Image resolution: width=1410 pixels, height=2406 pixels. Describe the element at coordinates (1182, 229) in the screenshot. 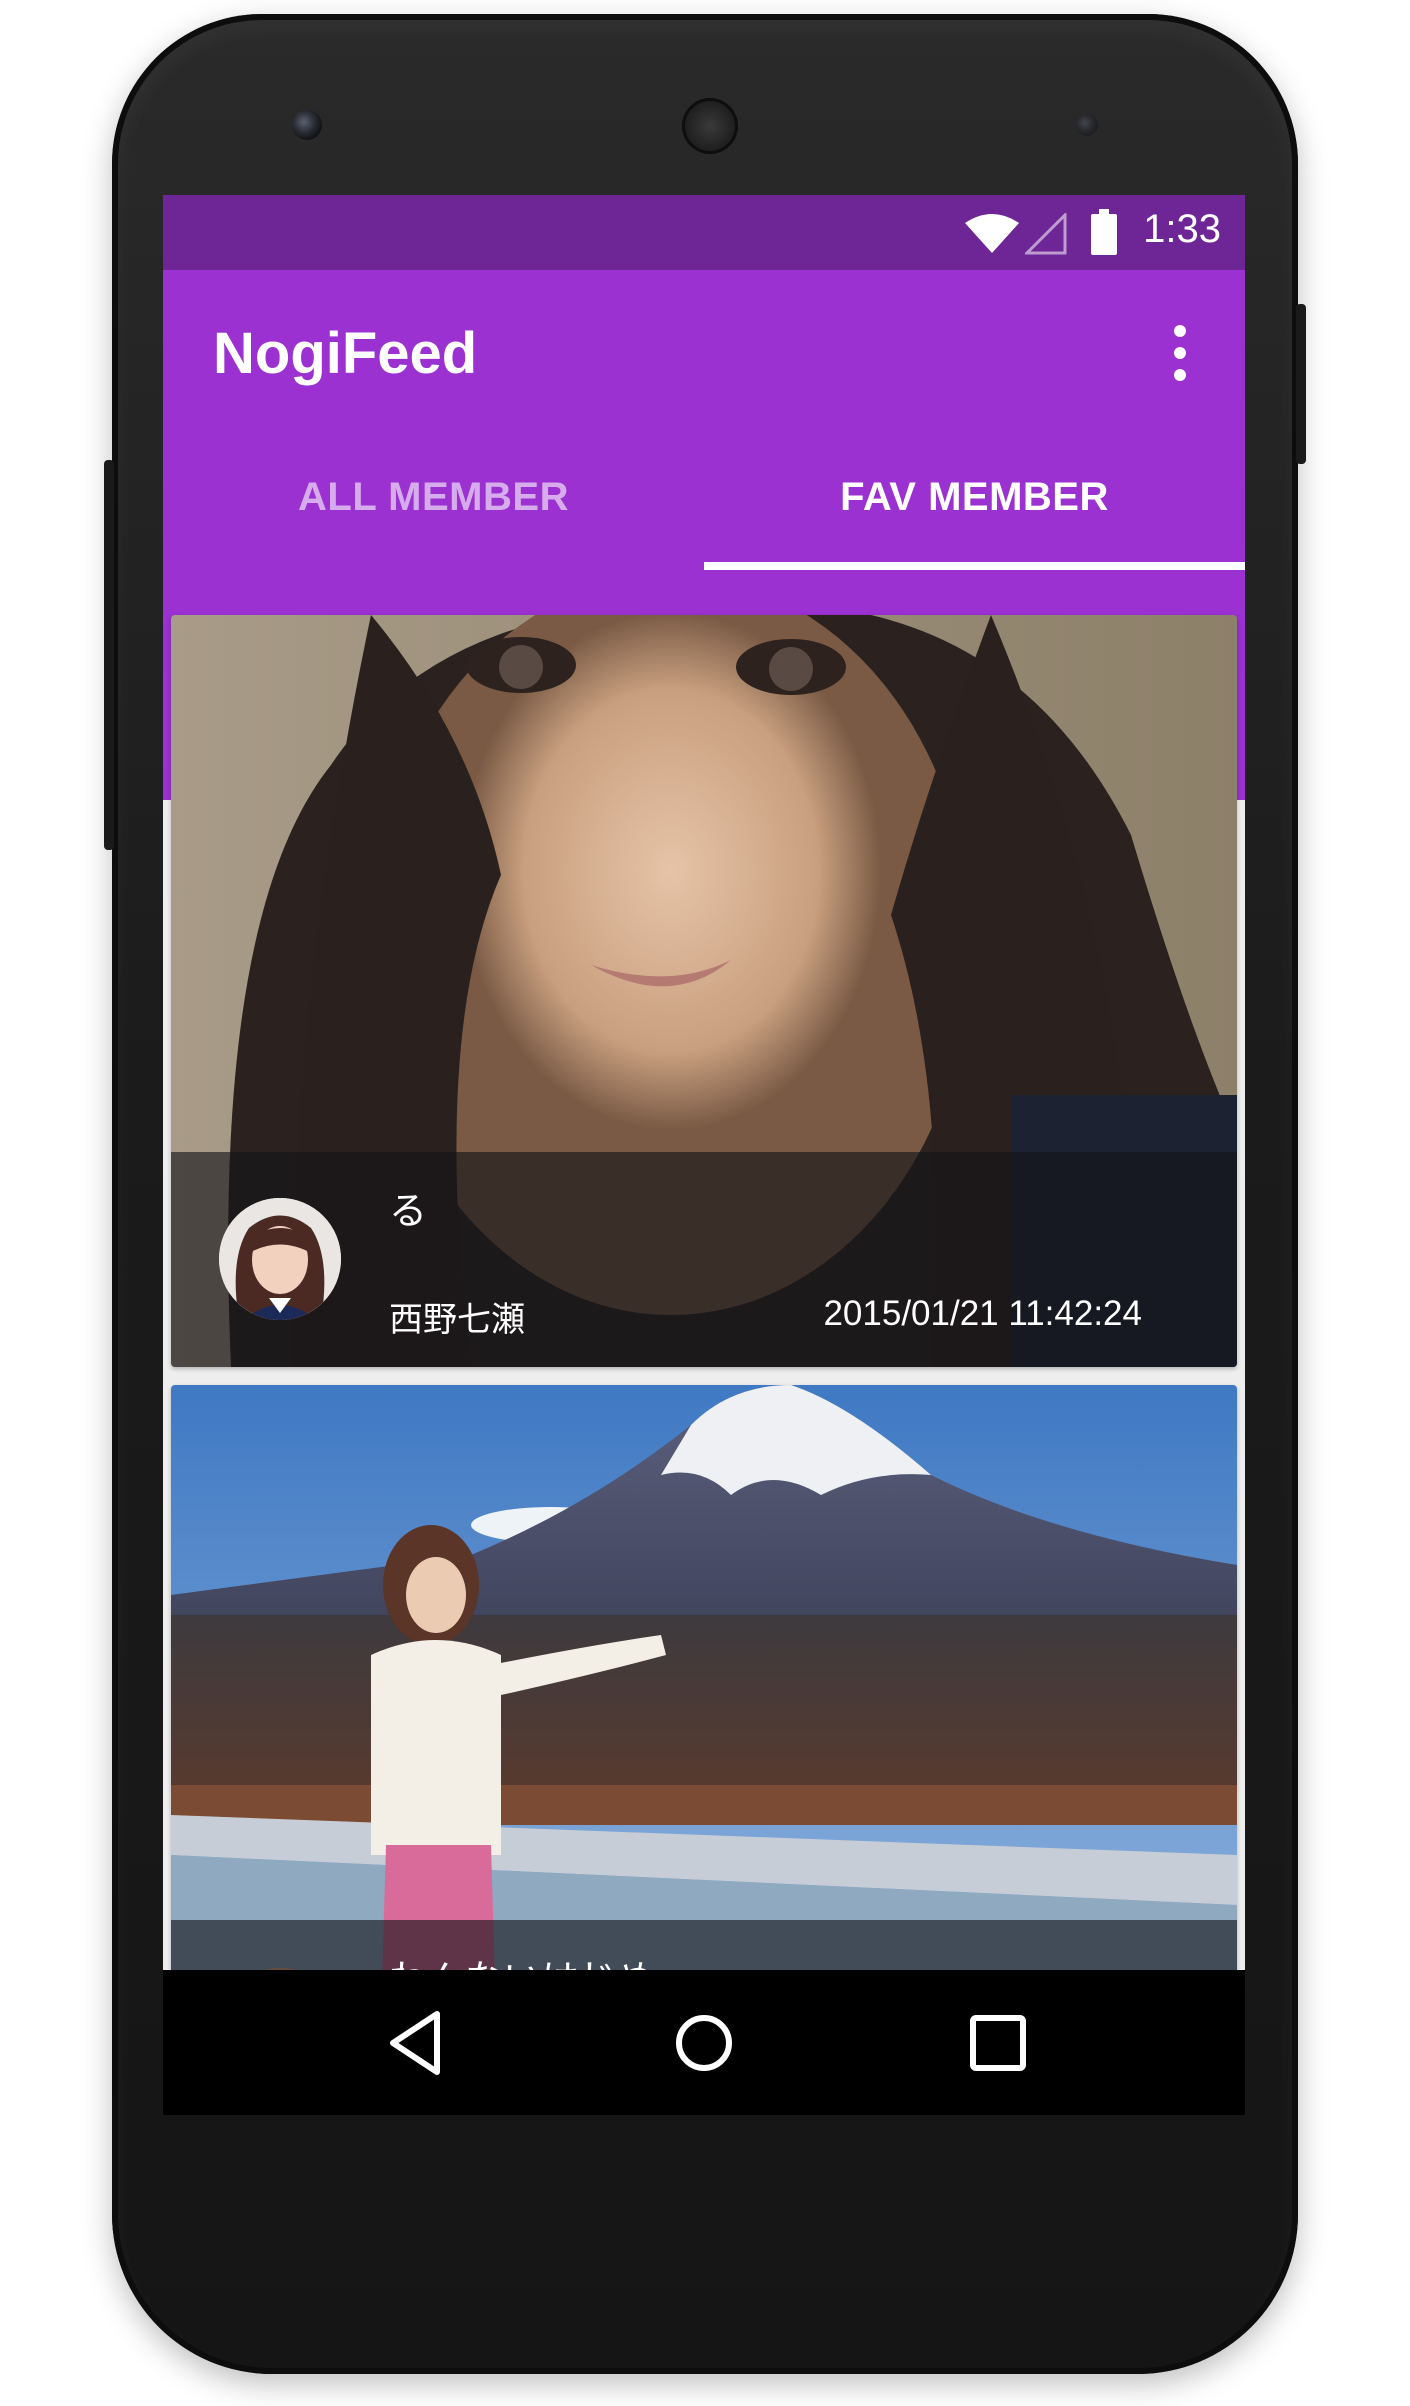

I see `status-time: 1:33` at that location.